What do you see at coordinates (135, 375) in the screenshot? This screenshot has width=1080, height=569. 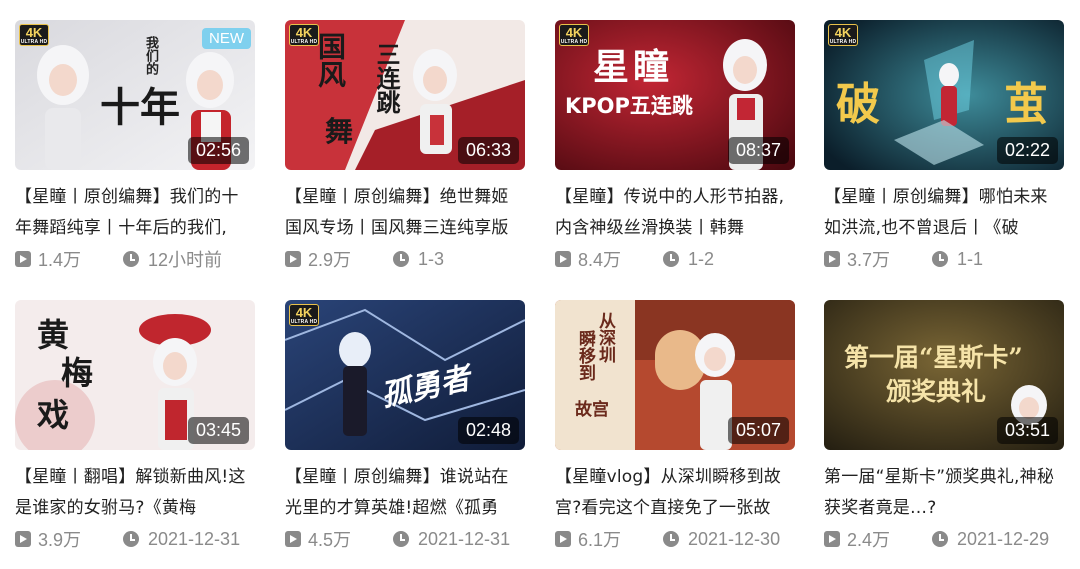 I see `video-thumbnail: 黄 梅 戏 03:45` at bounding box center [135, 375].